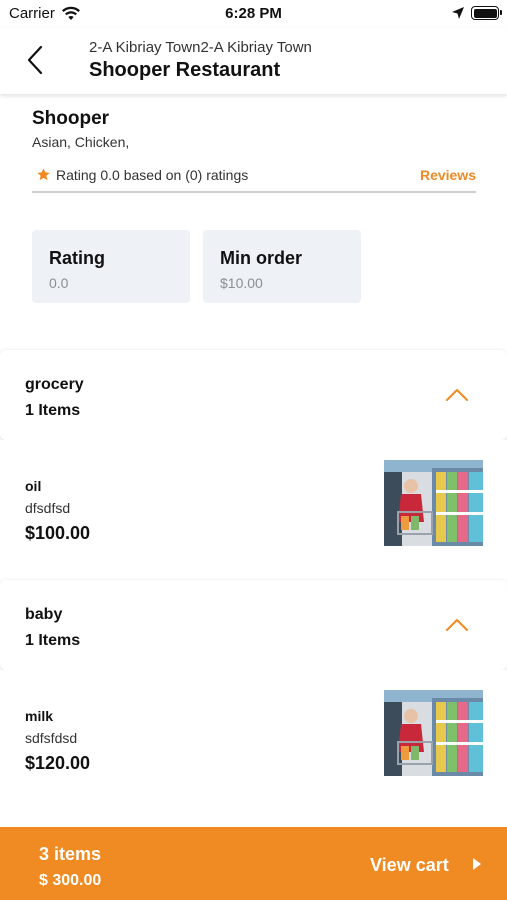 This screenshot has height=900, width=507. I want to click on product-price: $100.00, so click(58, 533).